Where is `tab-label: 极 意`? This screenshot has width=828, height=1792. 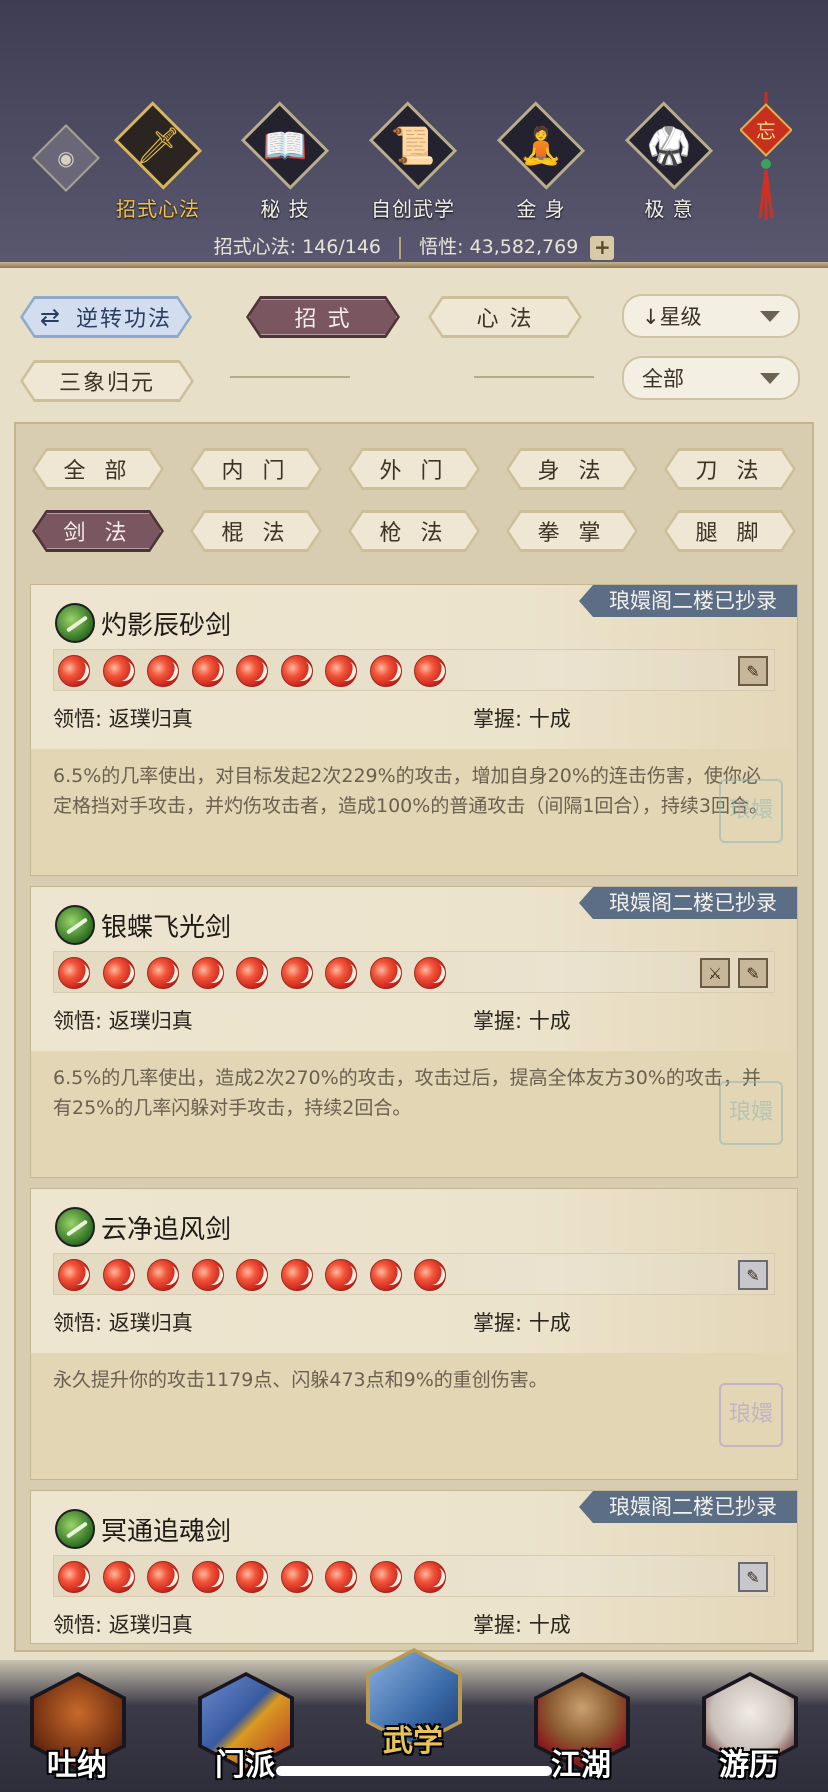 tab-label: 极 意 is located at coordinates (669, 209).